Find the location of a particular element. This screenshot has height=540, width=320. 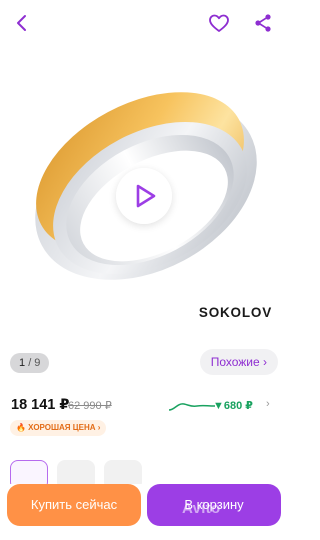

image-counter: 1 / 9 is located at coordinates (30, 363).